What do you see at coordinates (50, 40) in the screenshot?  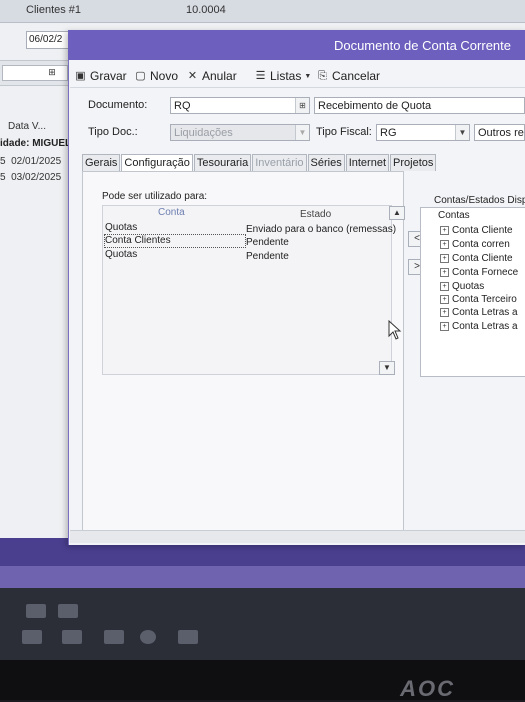 I see `background-date-field: 06/02/2` at bounding box center [50, 40].